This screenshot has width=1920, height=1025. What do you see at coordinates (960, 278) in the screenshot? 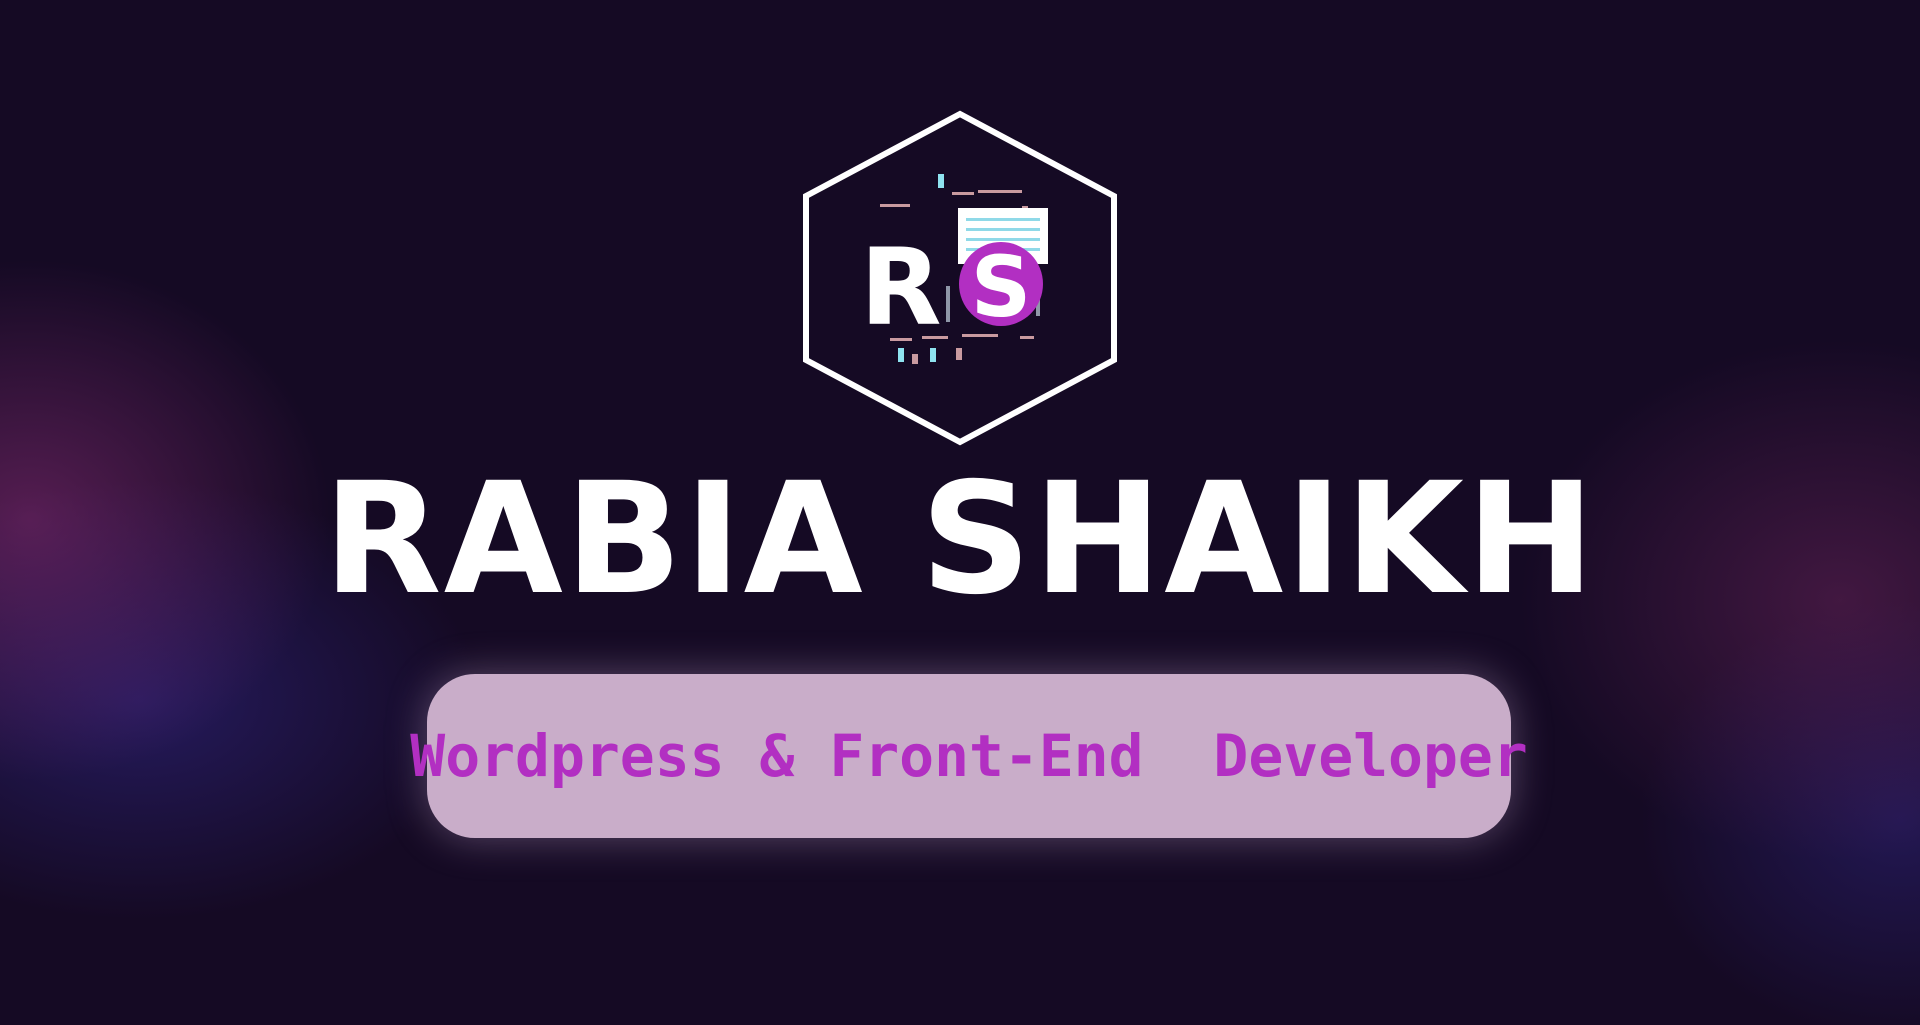
I see `rs-hexagon-logo-icon: R S` at bounding box center [960, 278].